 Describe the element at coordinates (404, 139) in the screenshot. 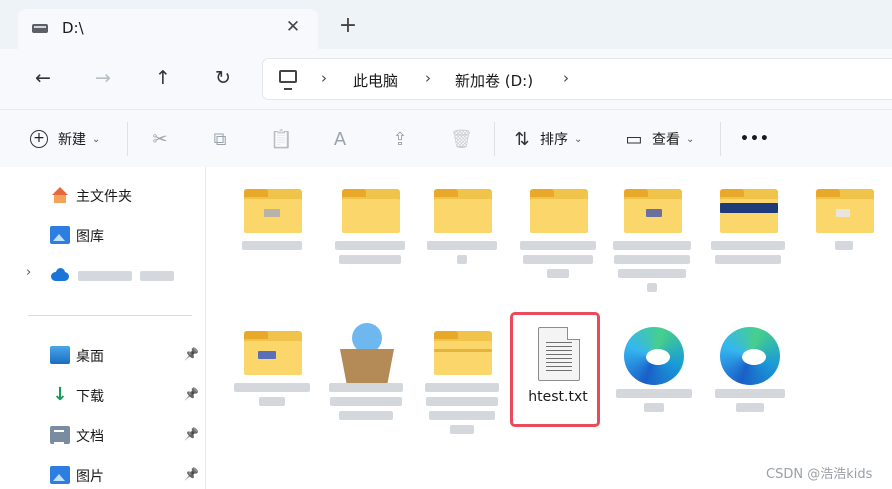

I see `share-button: ⇪` at that location.